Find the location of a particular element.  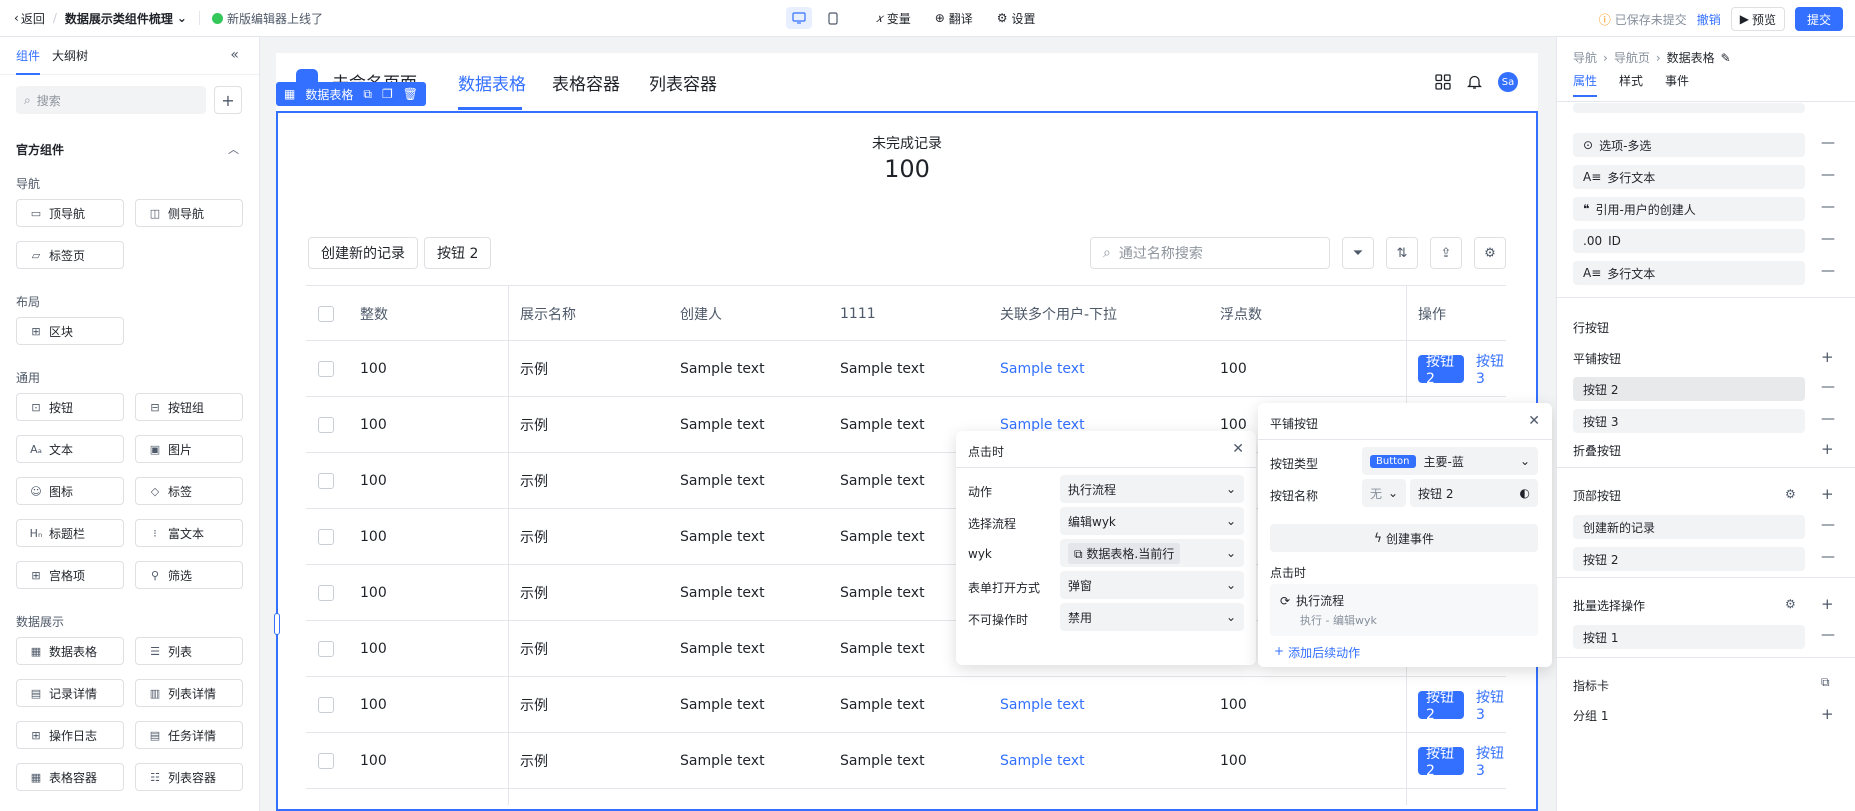

column-header: 展示名称 is located at coordinates (548, 314).